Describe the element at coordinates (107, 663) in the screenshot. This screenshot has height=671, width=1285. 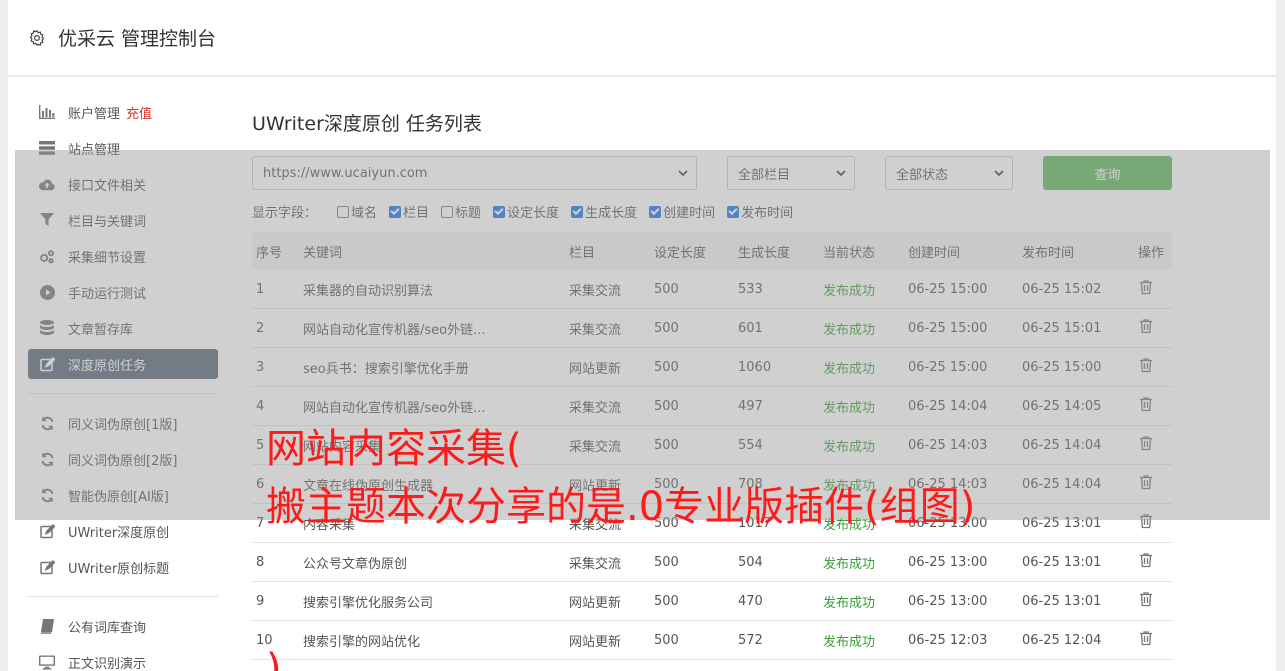
I see `sidebar-item-label: 正文识别演示` at that location.